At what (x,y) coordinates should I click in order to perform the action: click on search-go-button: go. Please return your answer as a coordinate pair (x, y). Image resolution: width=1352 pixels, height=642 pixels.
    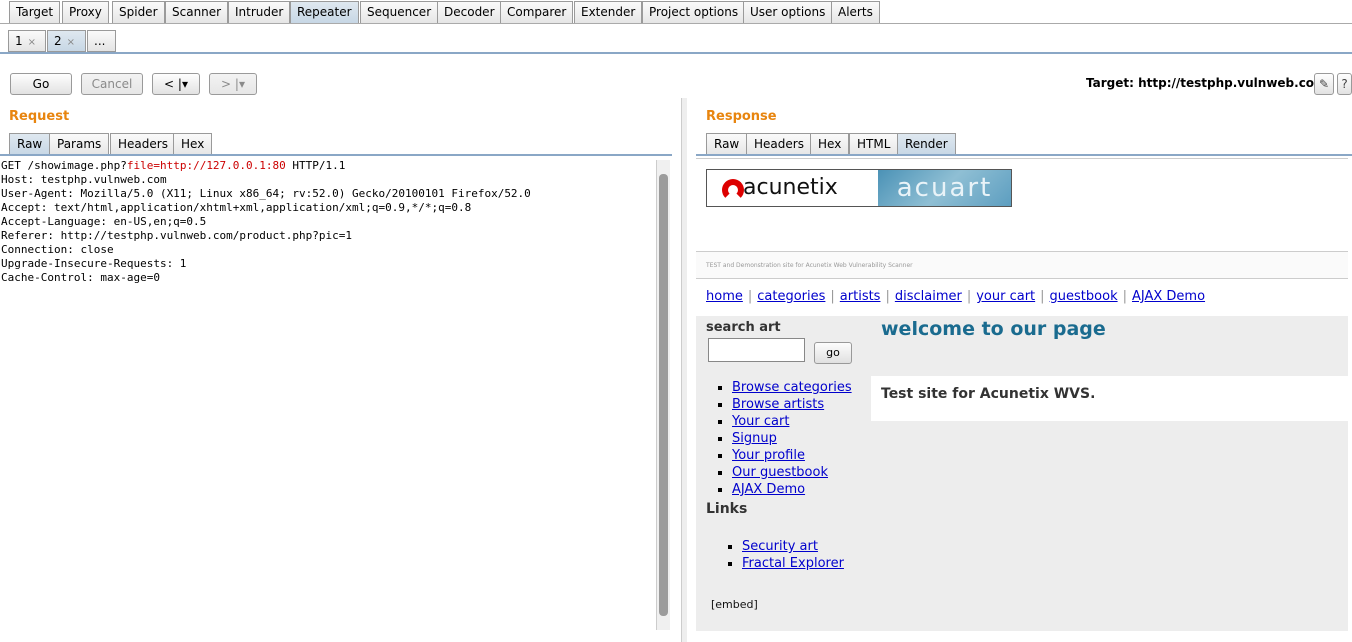
    Looking at the image, I should click on (833, 353).